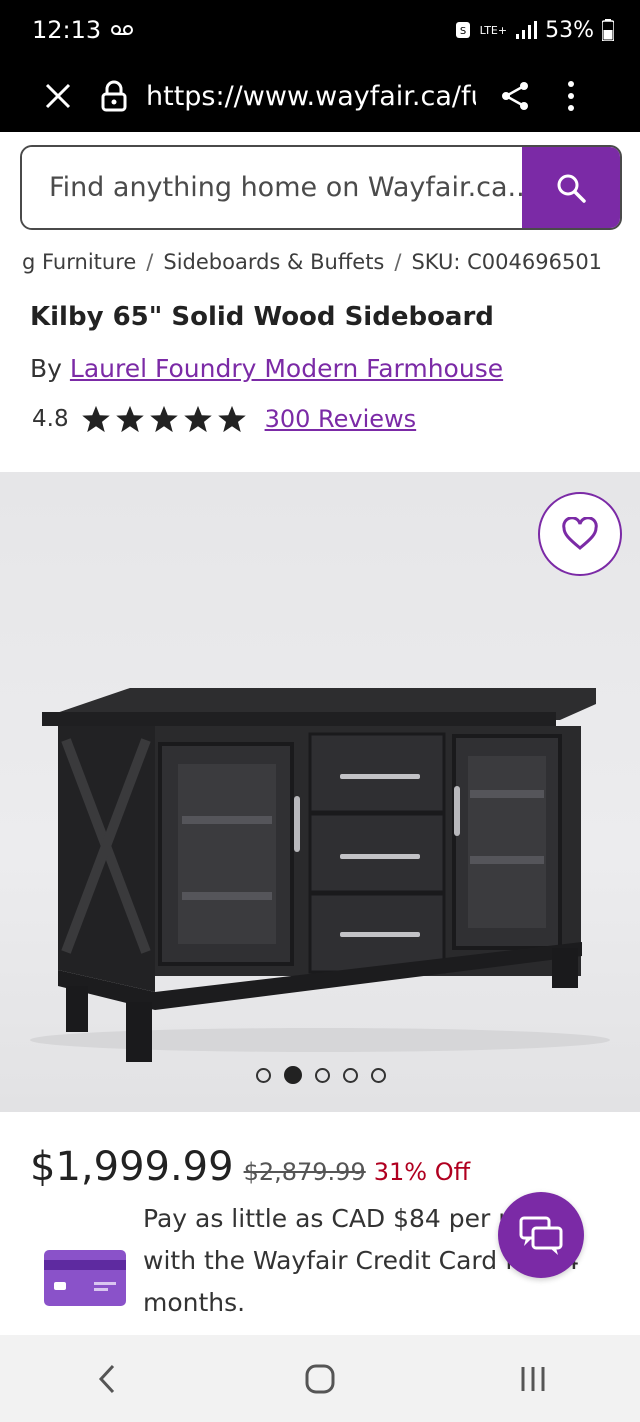 The image size is (640, 1422). What do you see at coordinates (311, 96) in the screenshot?
I see `url-bar: https://www.wayfair.ca/fu` at bounding box center [311, 96].